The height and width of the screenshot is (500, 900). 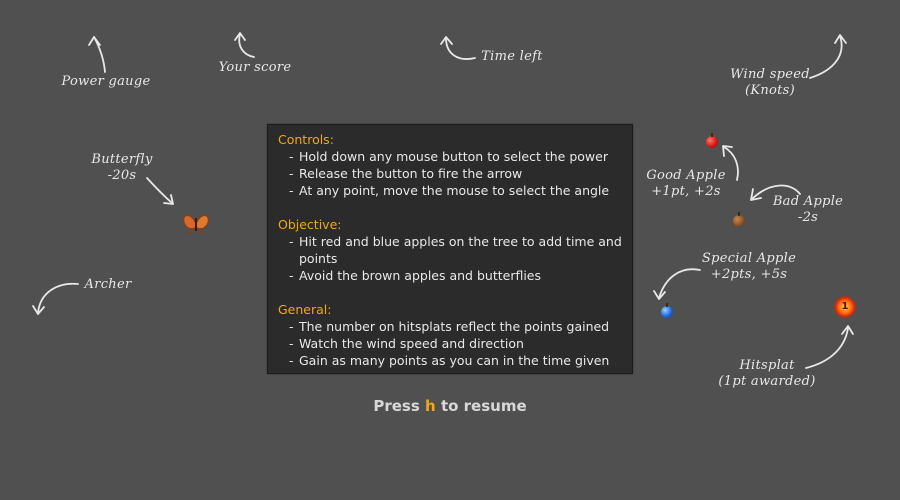 I want to click on bad-apple-icon, so click(x=739, y=219).